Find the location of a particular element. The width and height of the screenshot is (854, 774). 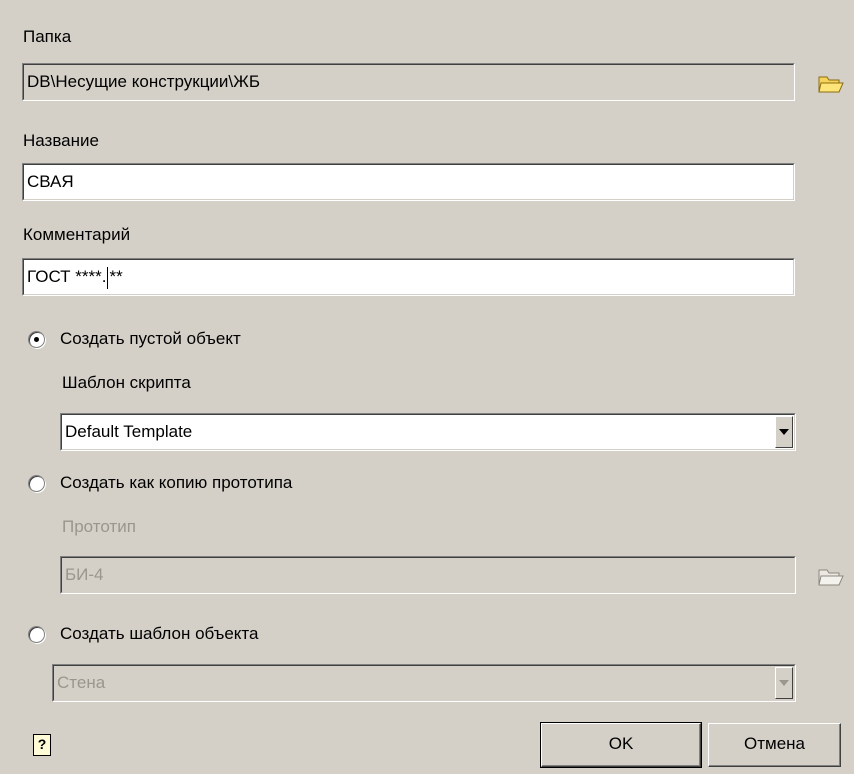

name-value: СВАЯ is located at coordinates (408, 182).